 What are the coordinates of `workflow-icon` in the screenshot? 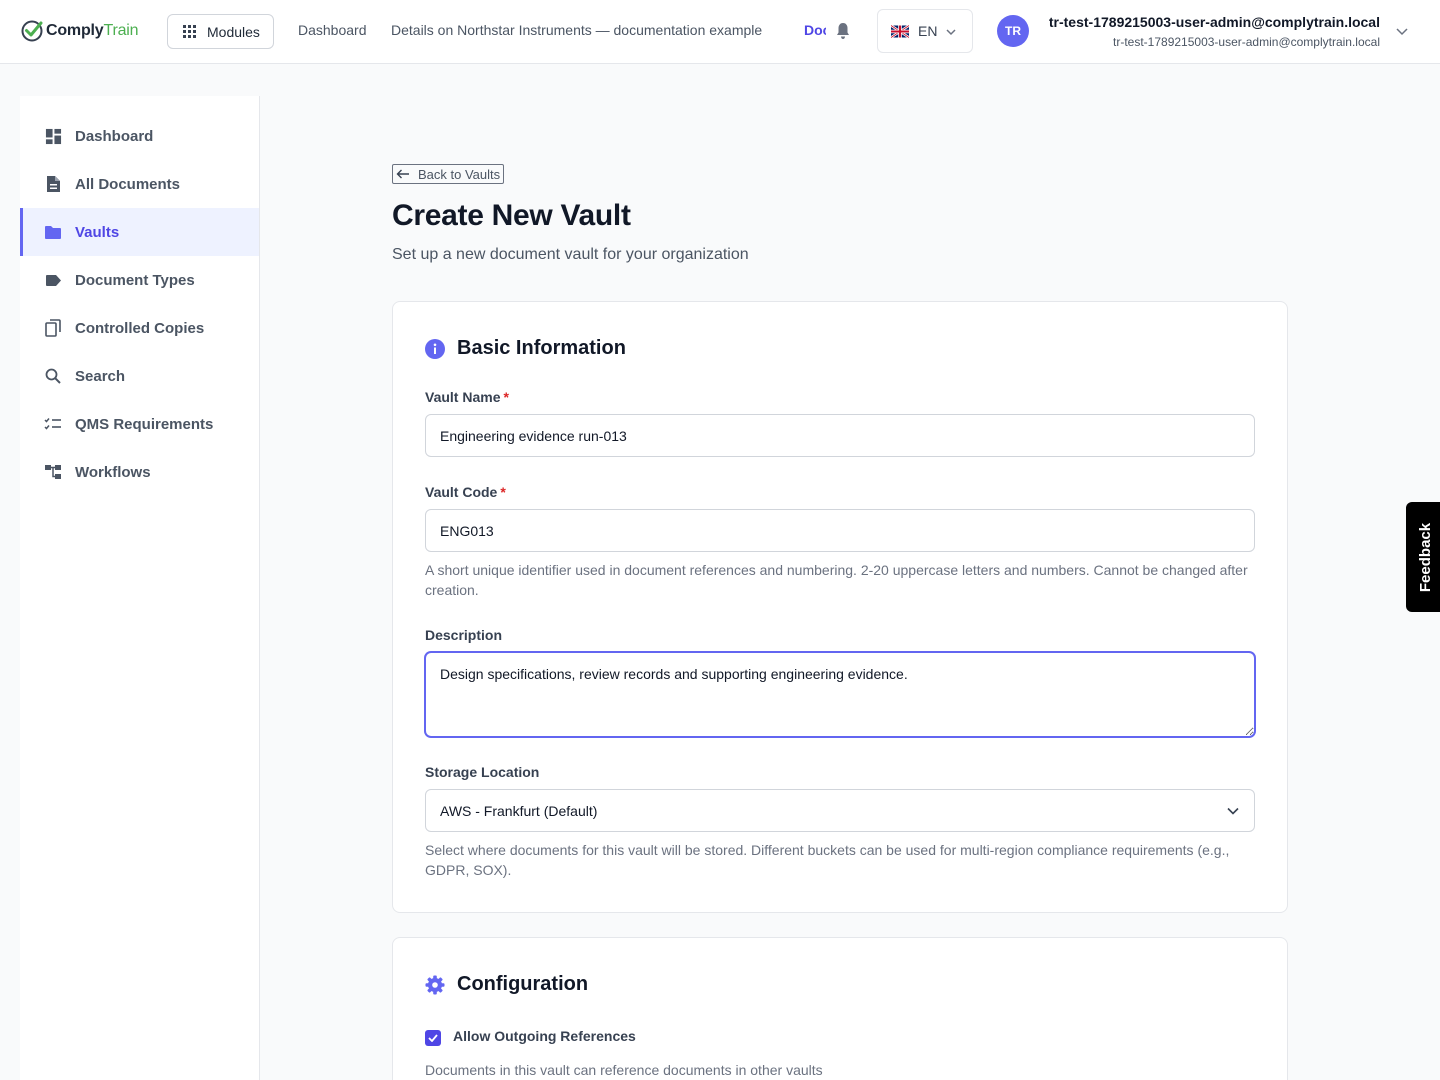 It's located at (53, 472).